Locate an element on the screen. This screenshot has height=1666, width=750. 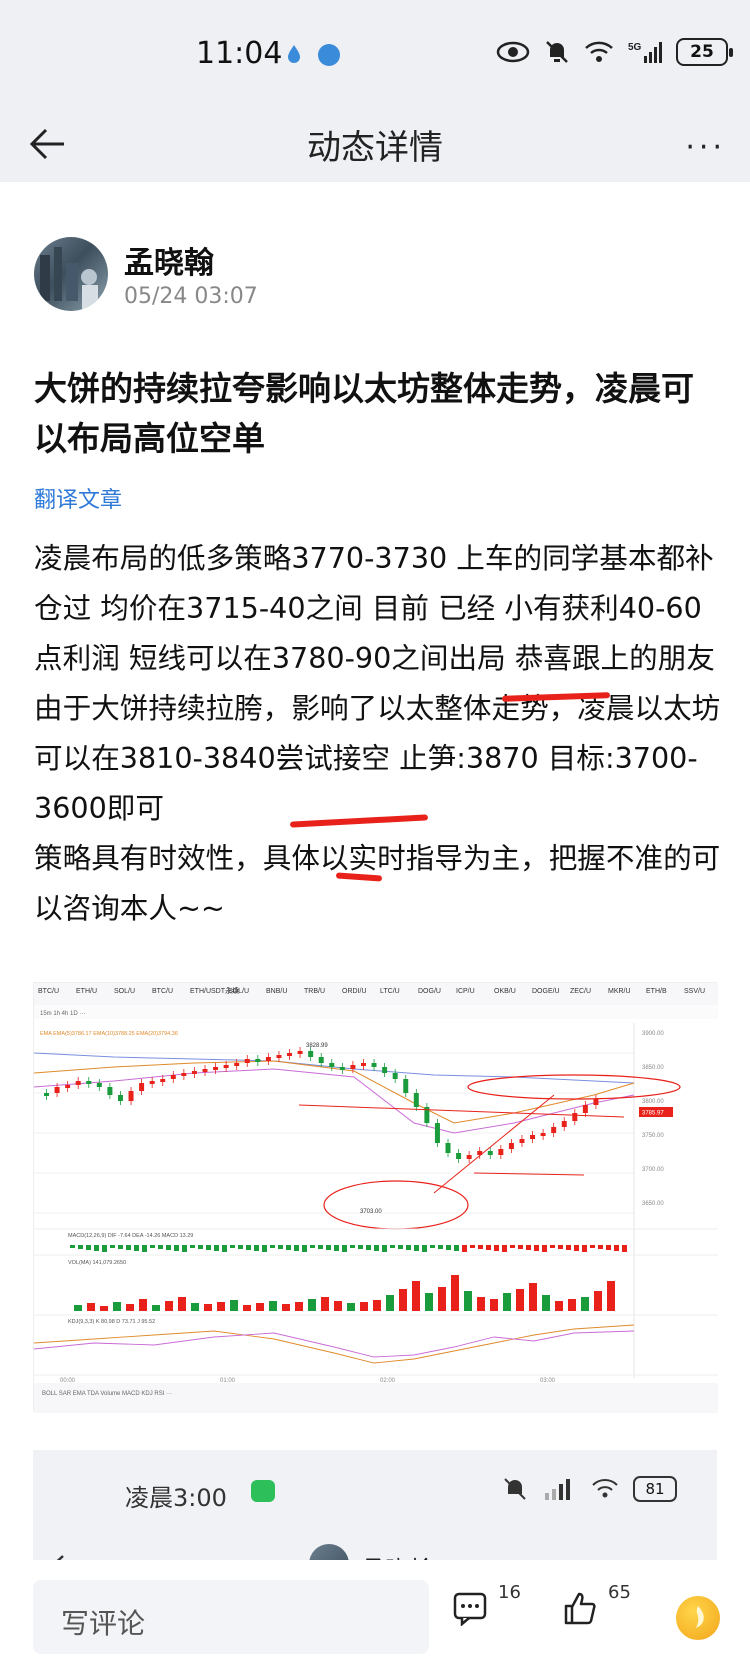
author-name: 孟晓翰 is located at coordinates (169, 260).